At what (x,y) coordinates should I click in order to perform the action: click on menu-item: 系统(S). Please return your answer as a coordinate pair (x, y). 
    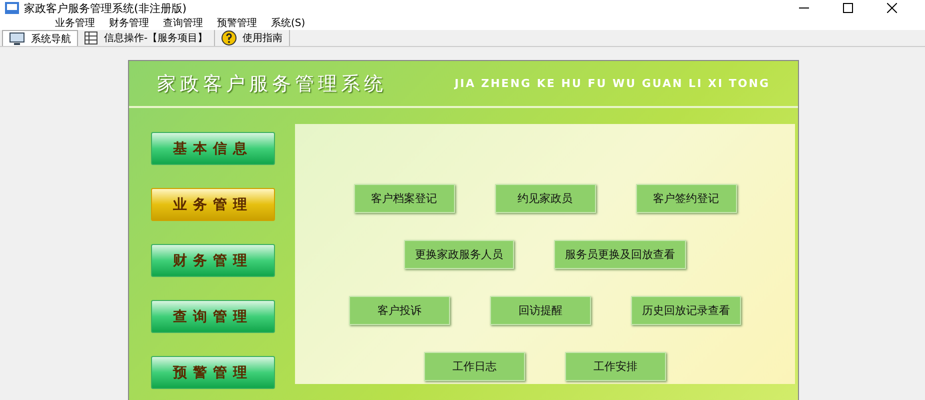
    Looking at the image, I should click on (288, 23).